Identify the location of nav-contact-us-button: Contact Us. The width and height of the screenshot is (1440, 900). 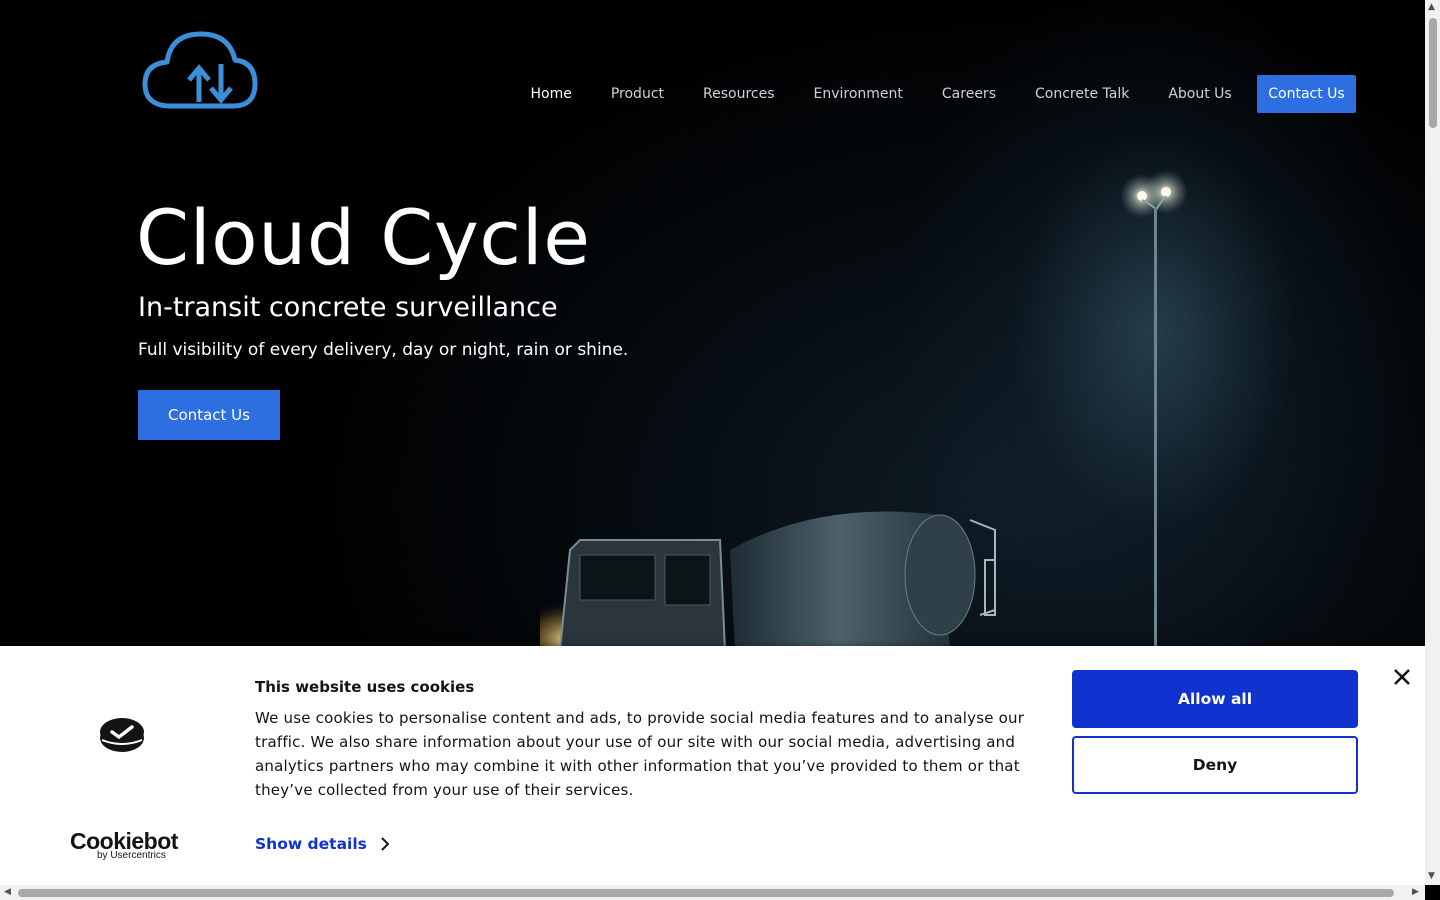
(1306, 94).